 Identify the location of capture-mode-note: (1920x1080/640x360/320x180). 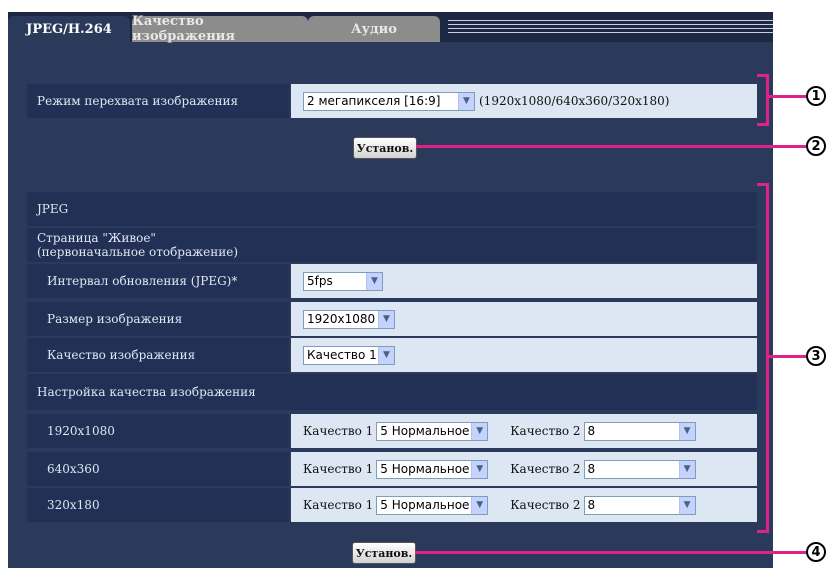
(574, 101).